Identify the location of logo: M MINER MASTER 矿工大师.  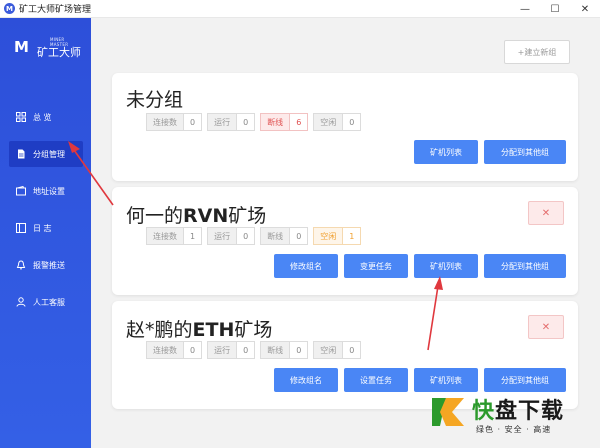
(46, 47).